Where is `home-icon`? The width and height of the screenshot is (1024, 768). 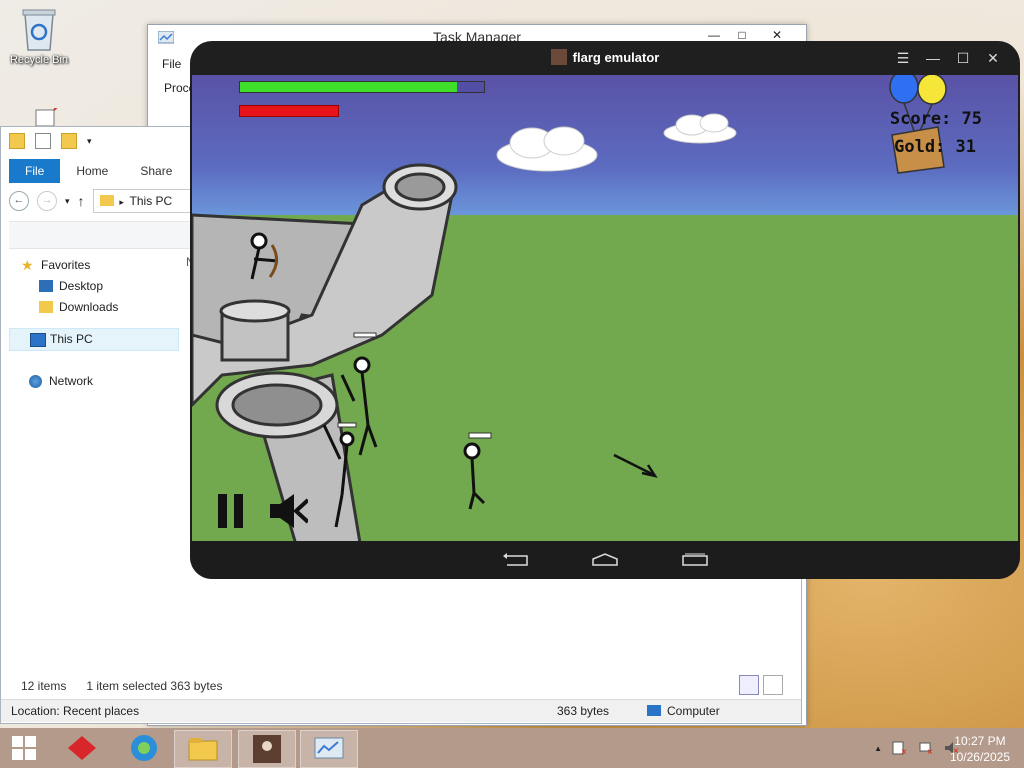
home-icon is located at coordinates (605, 560).